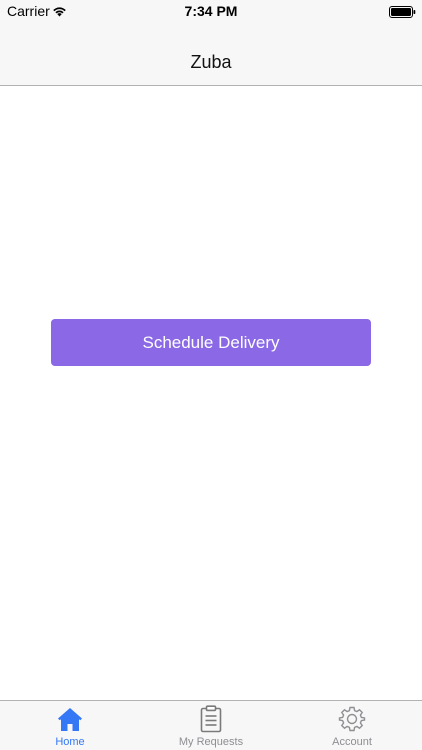 This screenshot has width=422, height=750. I want to click on gear-icon, so click(352, 719).